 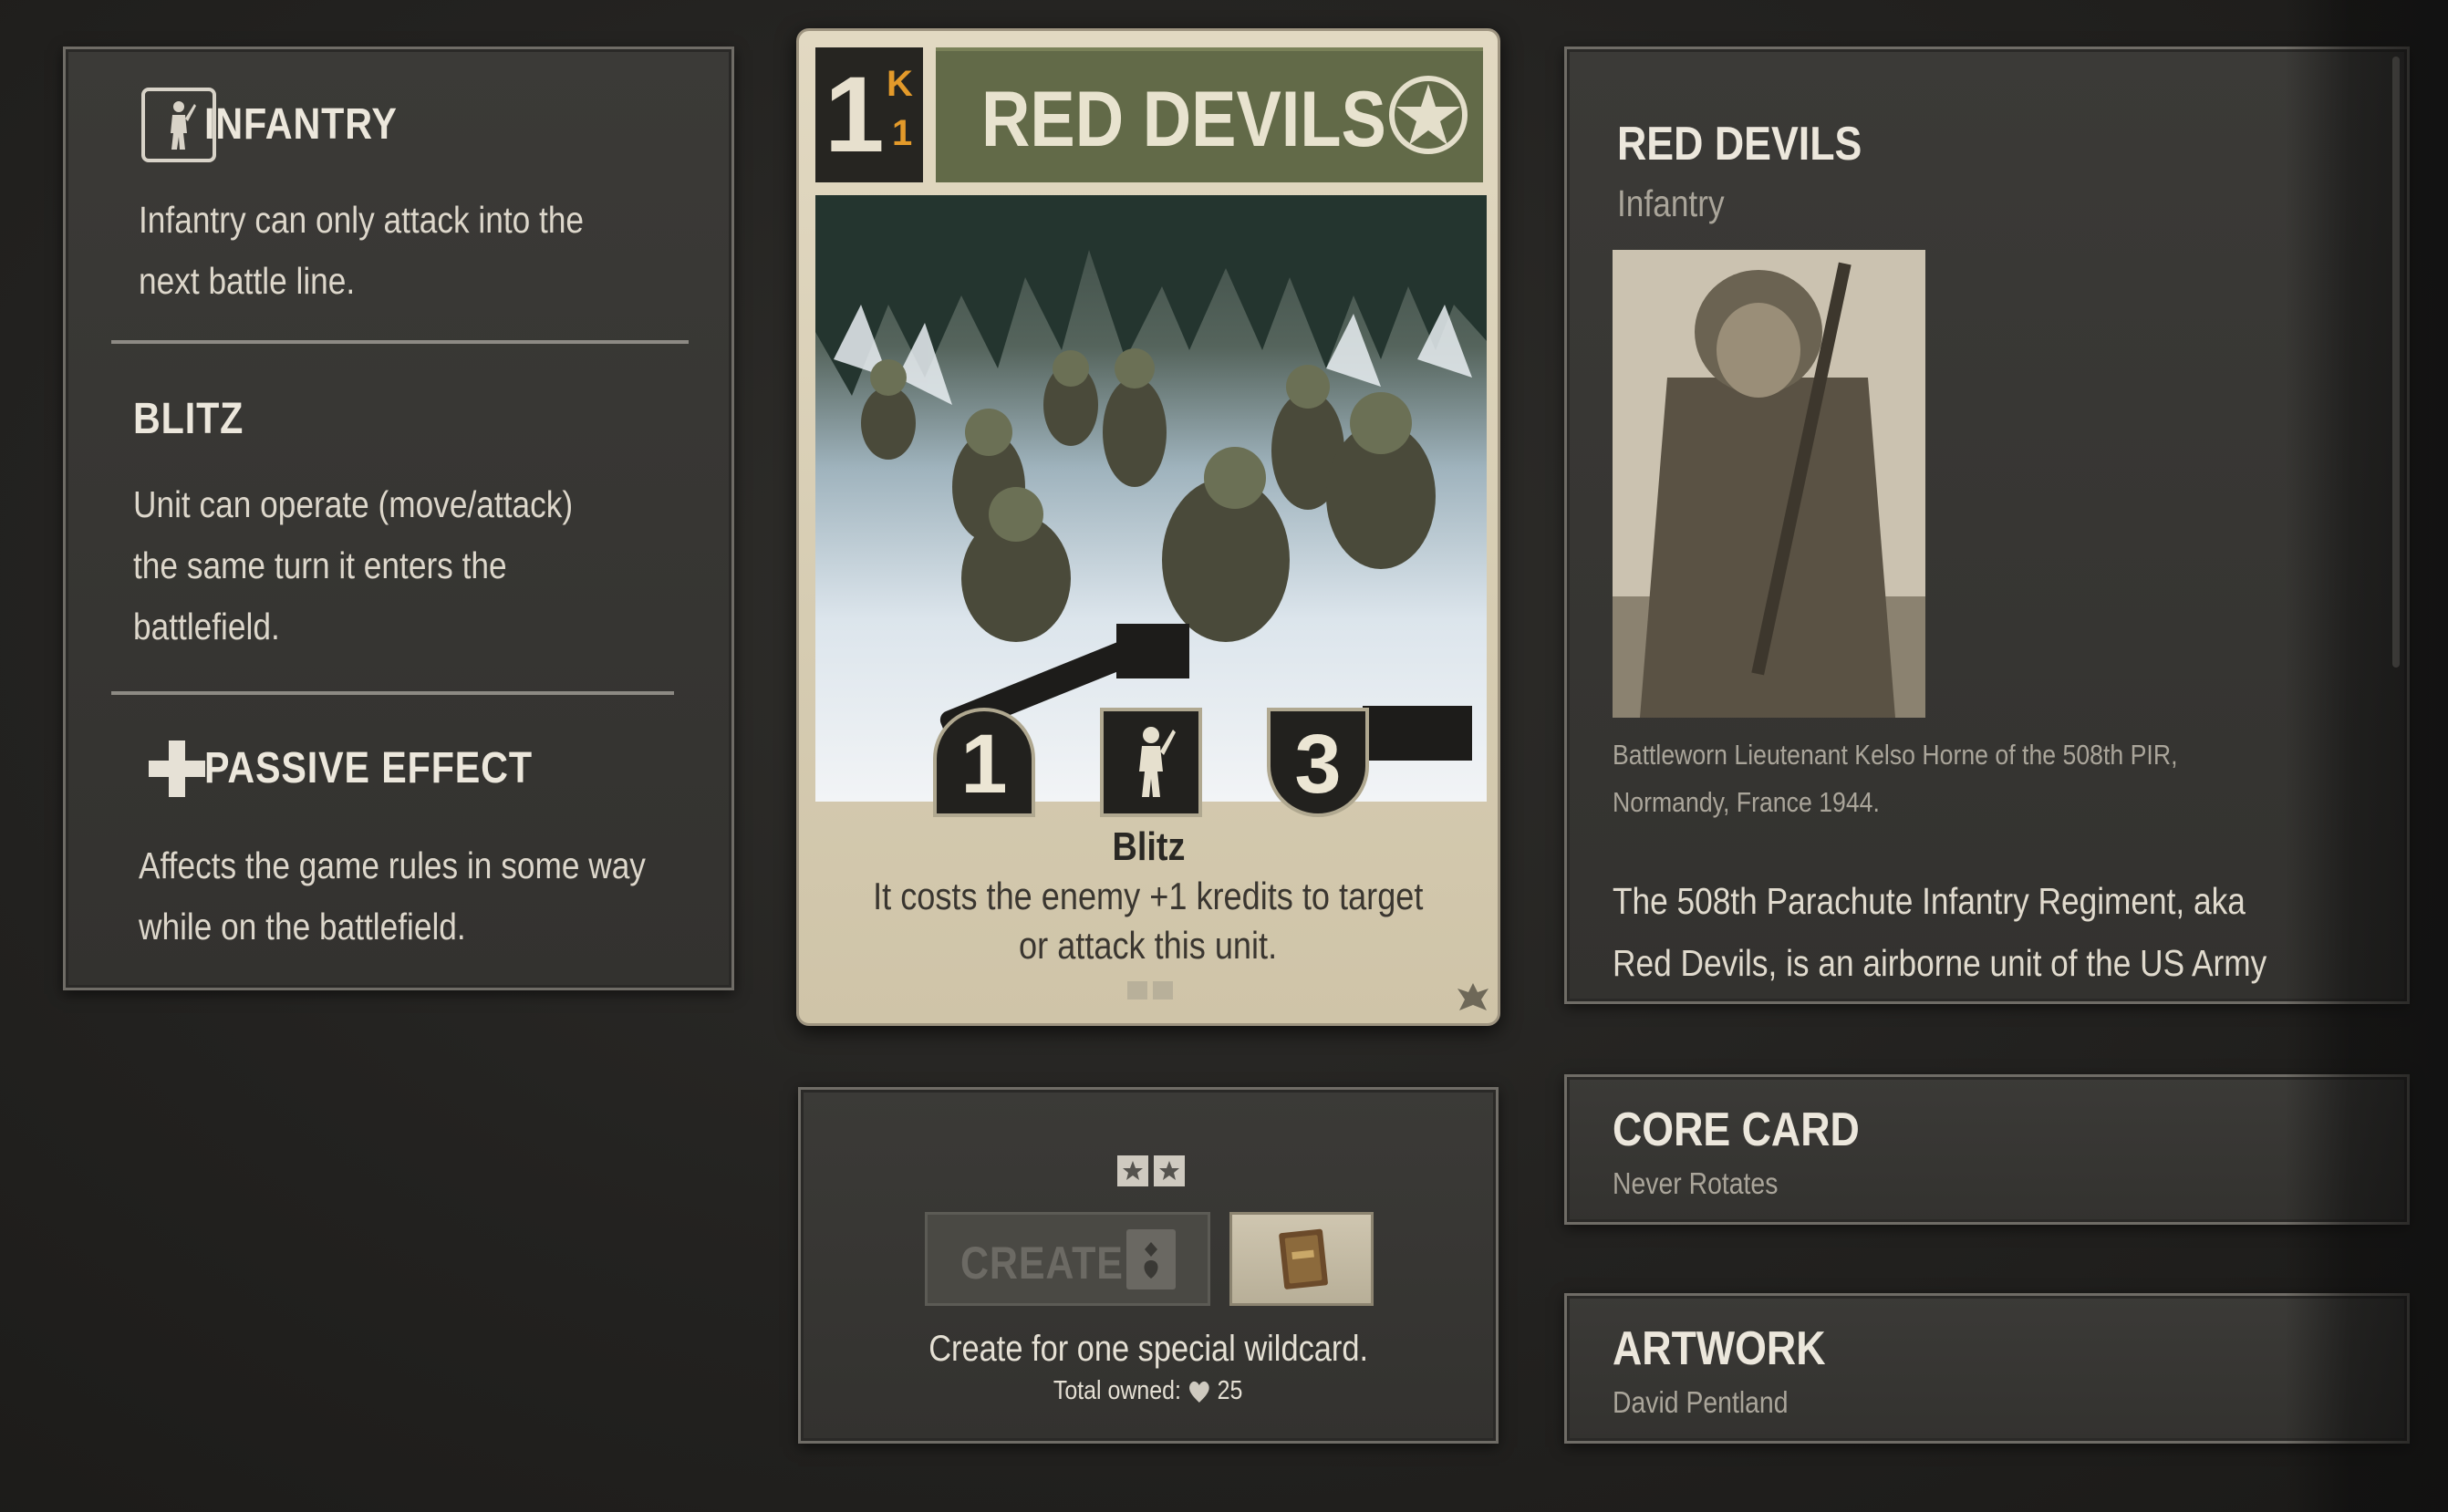 What do you see at coordinates (177, 769) in the screenshot?
I see `plus-icon` at bounding box center [177, 769].